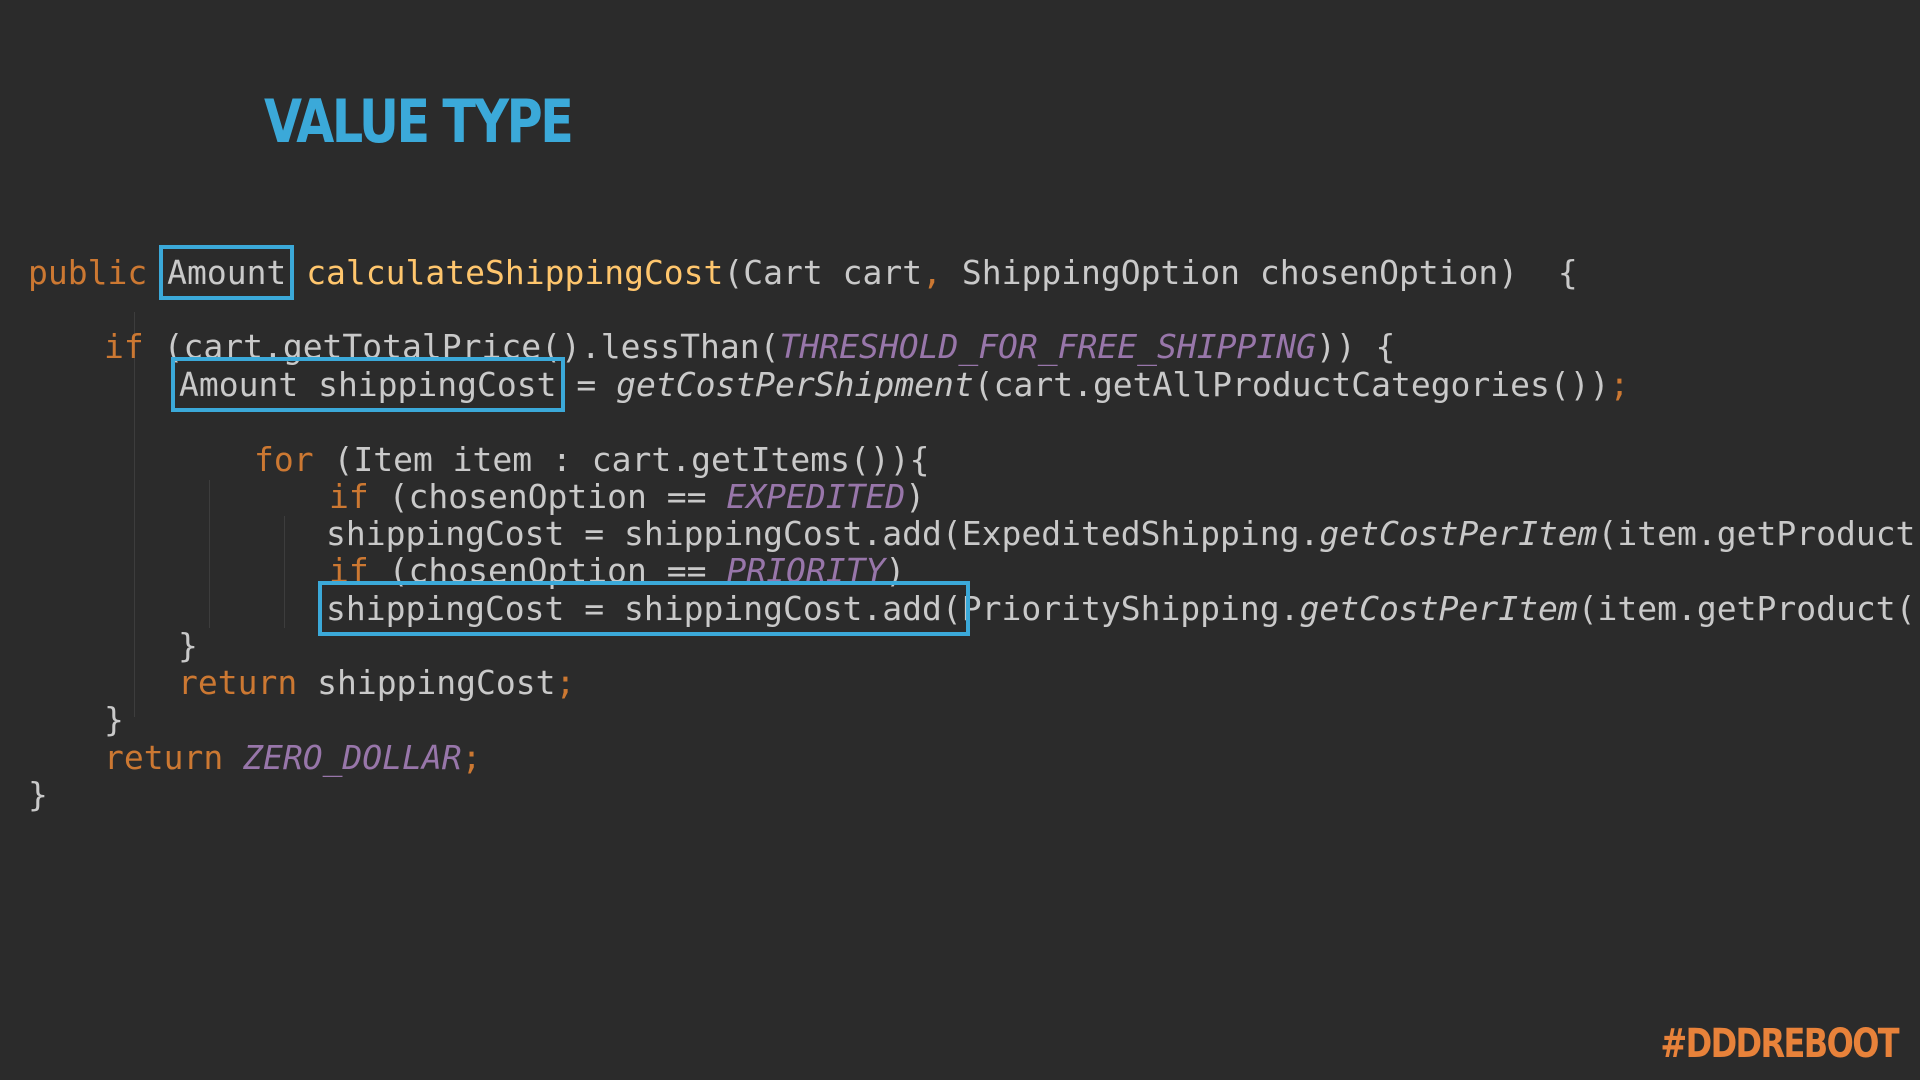 The height and width of the screenshot is (1080, 1920). I want to click on highlight-variable-declaration: Amount shippingCost, so click(368, 384).